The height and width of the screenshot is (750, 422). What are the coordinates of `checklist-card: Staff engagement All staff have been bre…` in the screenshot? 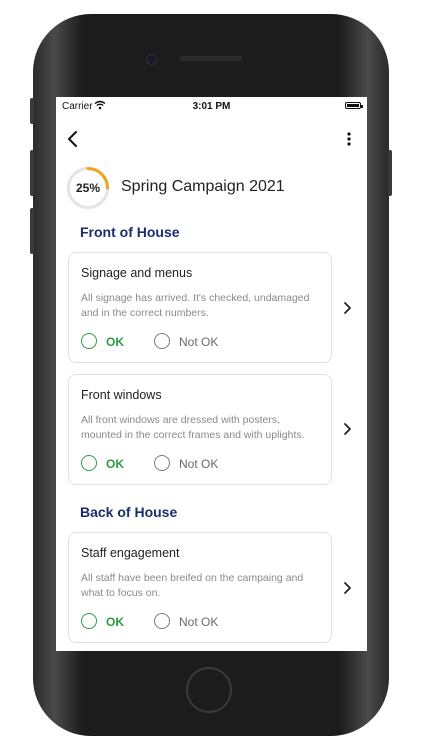 It's located at (200, 587).